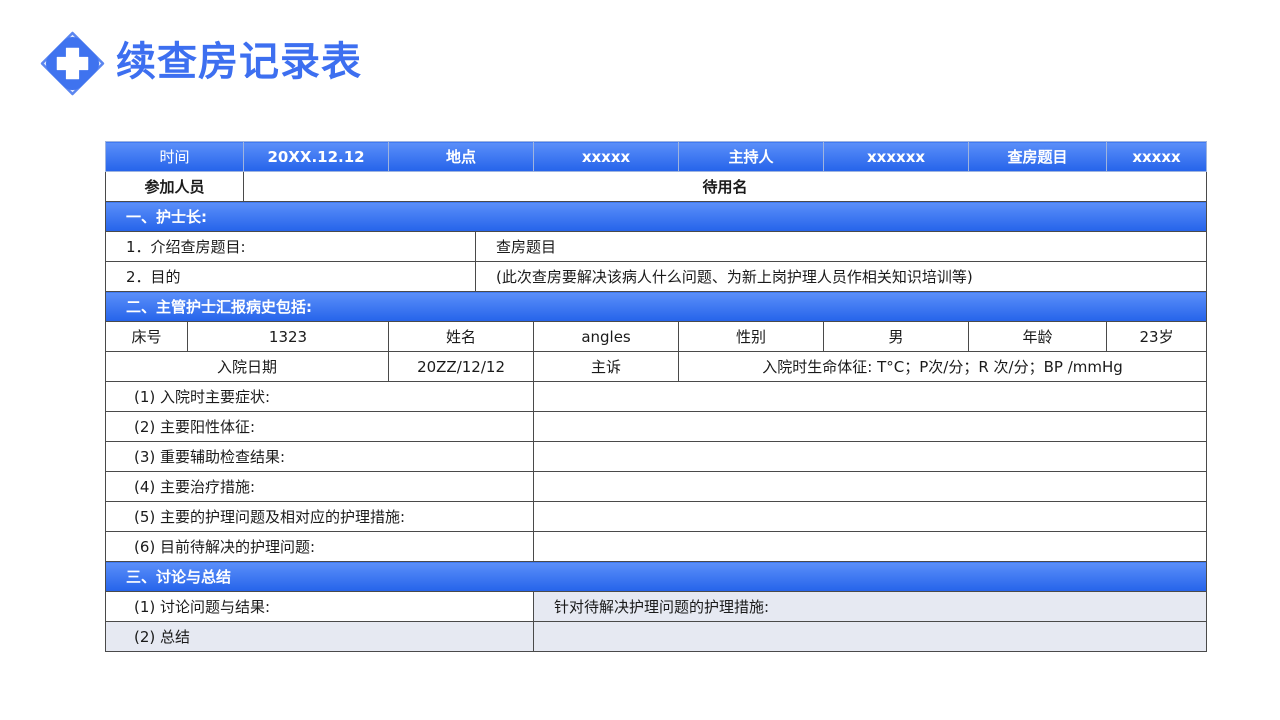  I want to click on symptoms-value, so click(870, 396).